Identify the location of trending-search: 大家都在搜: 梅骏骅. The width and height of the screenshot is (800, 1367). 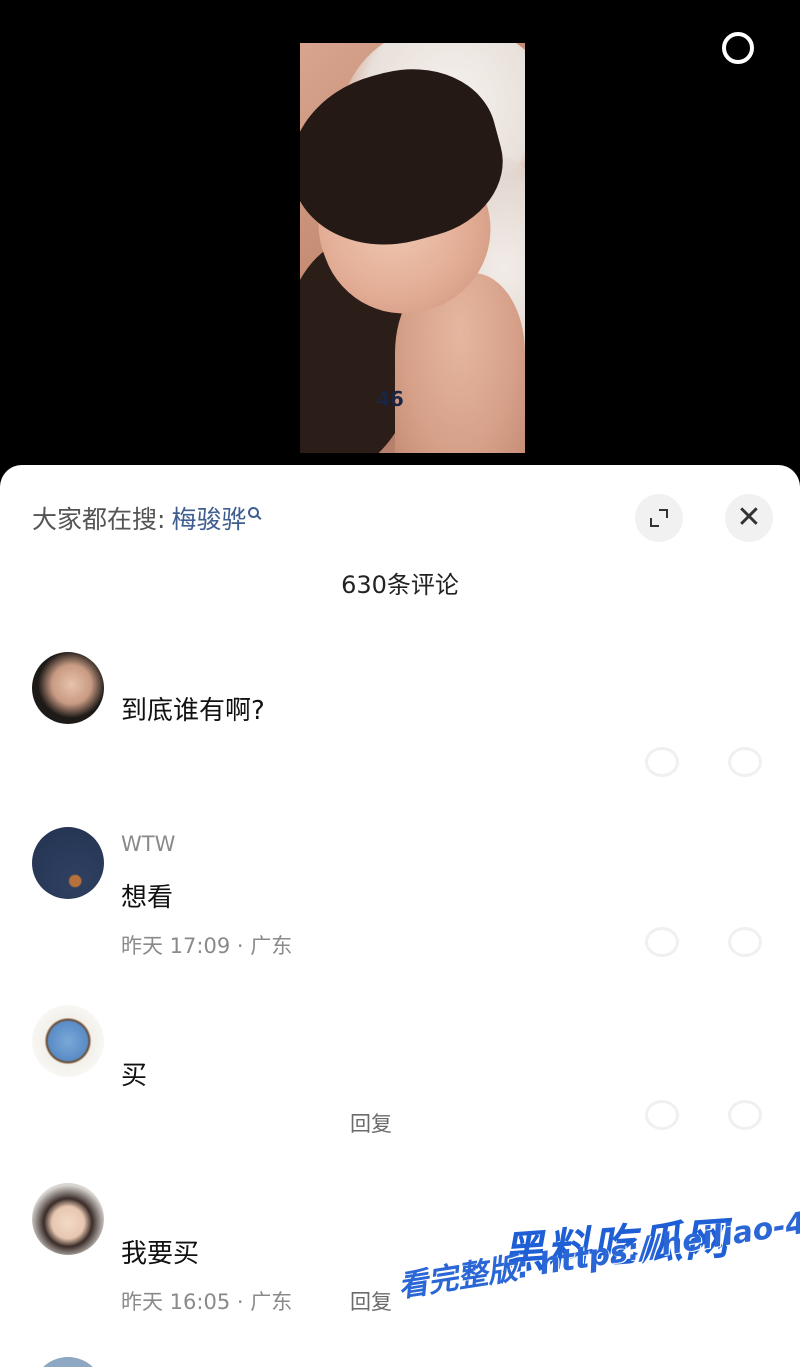
(146, 518).